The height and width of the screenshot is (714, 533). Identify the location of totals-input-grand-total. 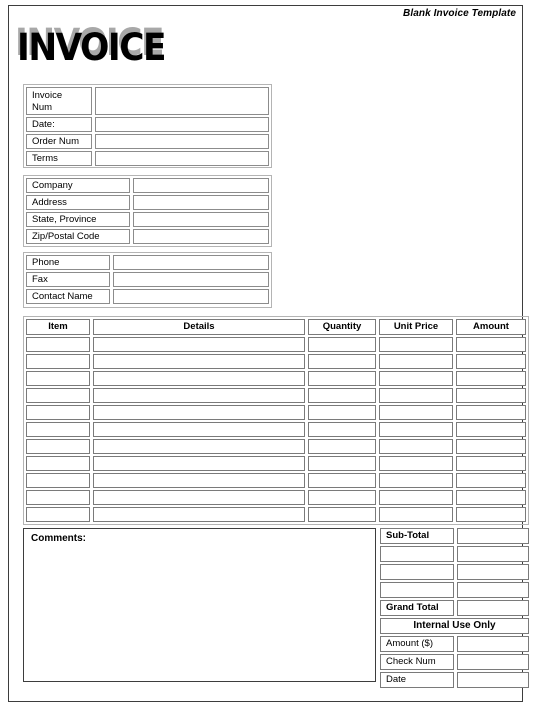
(493, 608).